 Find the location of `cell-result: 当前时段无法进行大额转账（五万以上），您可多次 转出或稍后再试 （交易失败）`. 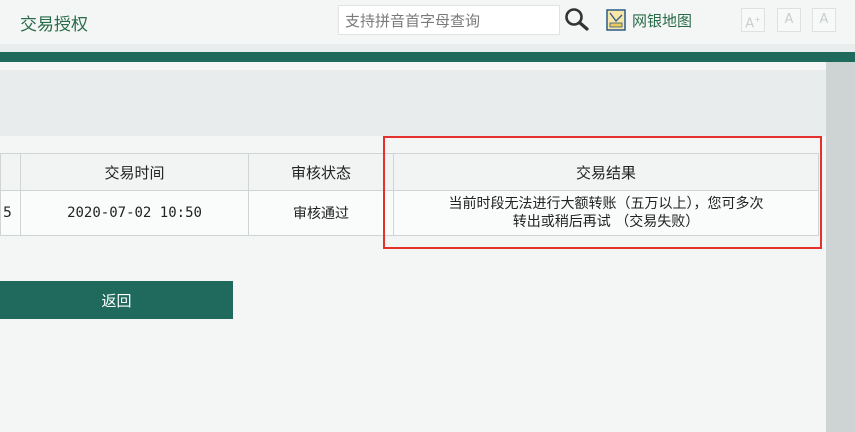

cell-result: 当前时段无法进行大额转账（五万以上），您可多次 转出或稍后再试 （交易失败） is located at coordinates (606, 213).